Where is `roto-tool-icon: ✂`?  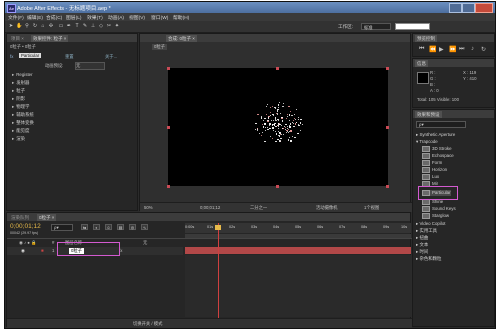 roto-tool-icon: ✂ is located at coordinates (109, 26).